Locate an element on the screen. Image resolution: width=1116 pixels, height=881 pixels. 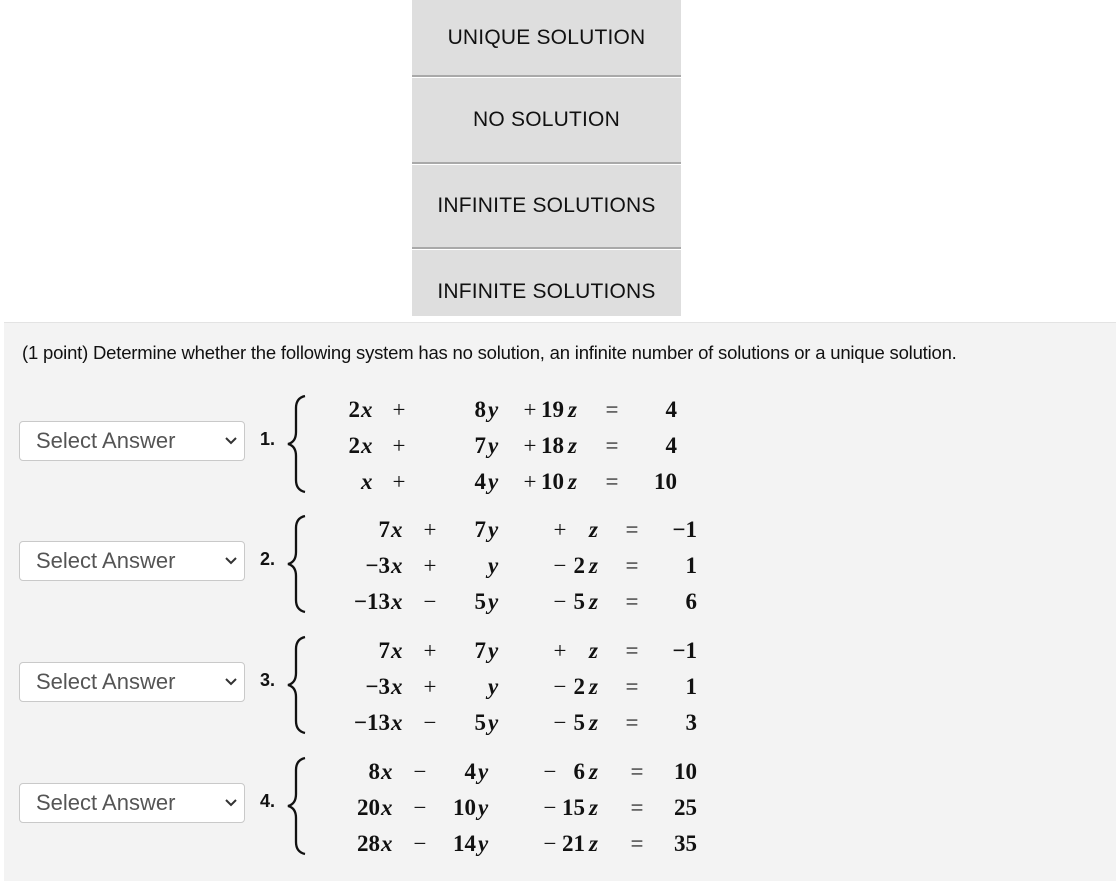
equation-system: 7 x +7 y + z = −1 −3 x + y −2 z = 1 −13 x −5 y −5 z = 6 is located at coordinates (512, 566).